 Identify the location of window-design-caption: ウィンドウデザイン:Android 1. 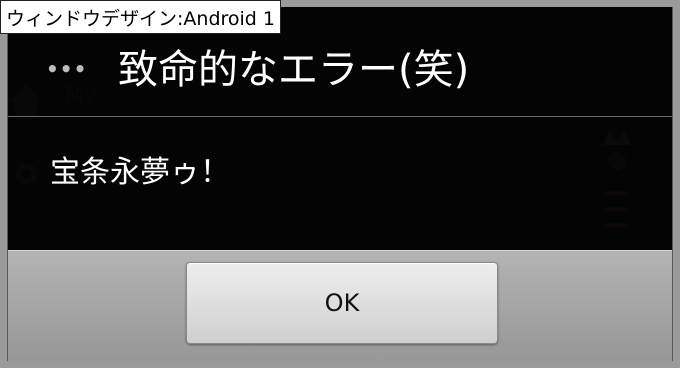
(140, 17).